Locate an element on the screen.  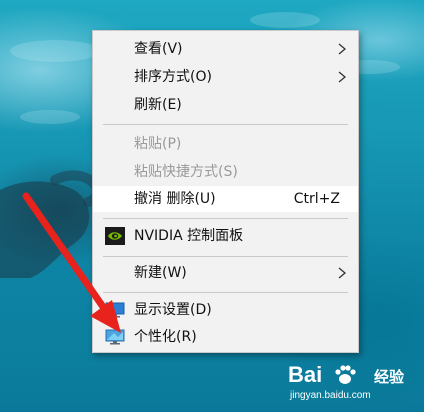
watermark-url: jingyan.baidu.com is located at coordinates (330, 395).